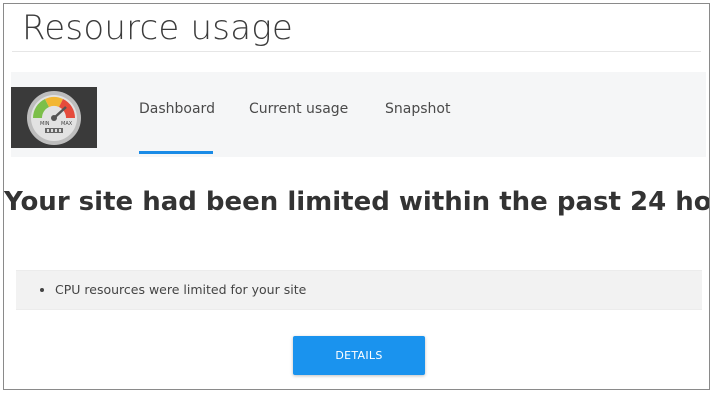 This screenshot has width=715, height=395. I want to click on tab-dashboard: Dashboard, so click(177, 126).